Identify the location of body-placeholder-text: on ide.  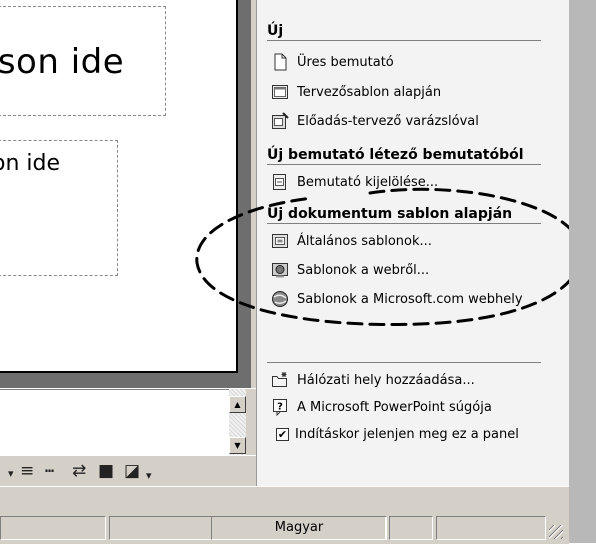
(30, 163).